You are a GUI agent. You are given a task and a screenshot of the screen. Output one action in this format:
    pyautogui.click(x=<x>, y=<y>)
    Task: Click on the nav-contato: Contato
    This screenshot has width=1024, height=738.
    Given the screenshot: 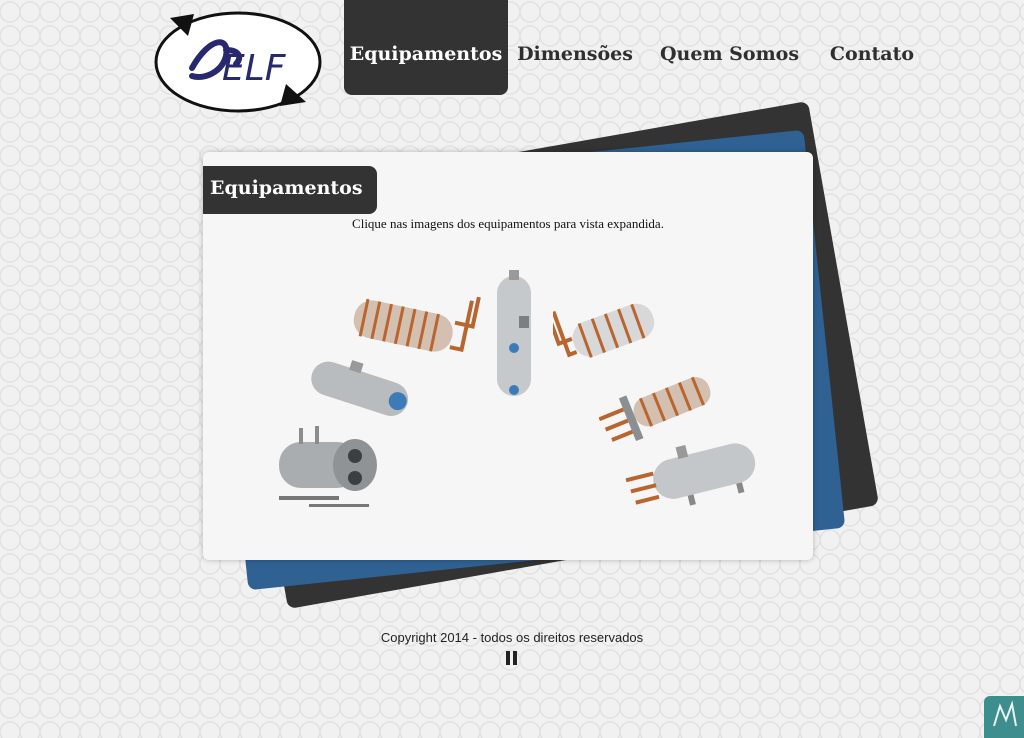 What is the action you would take?
    pyautogui.click(x=872, y=47)
    